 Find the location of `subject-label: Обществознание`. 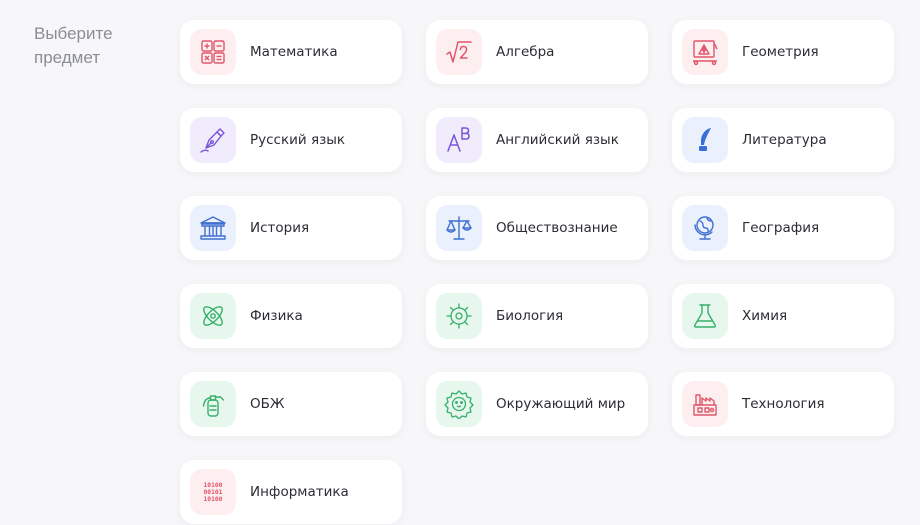

subject-label: Обществознание is located at coordinates (557, 228).